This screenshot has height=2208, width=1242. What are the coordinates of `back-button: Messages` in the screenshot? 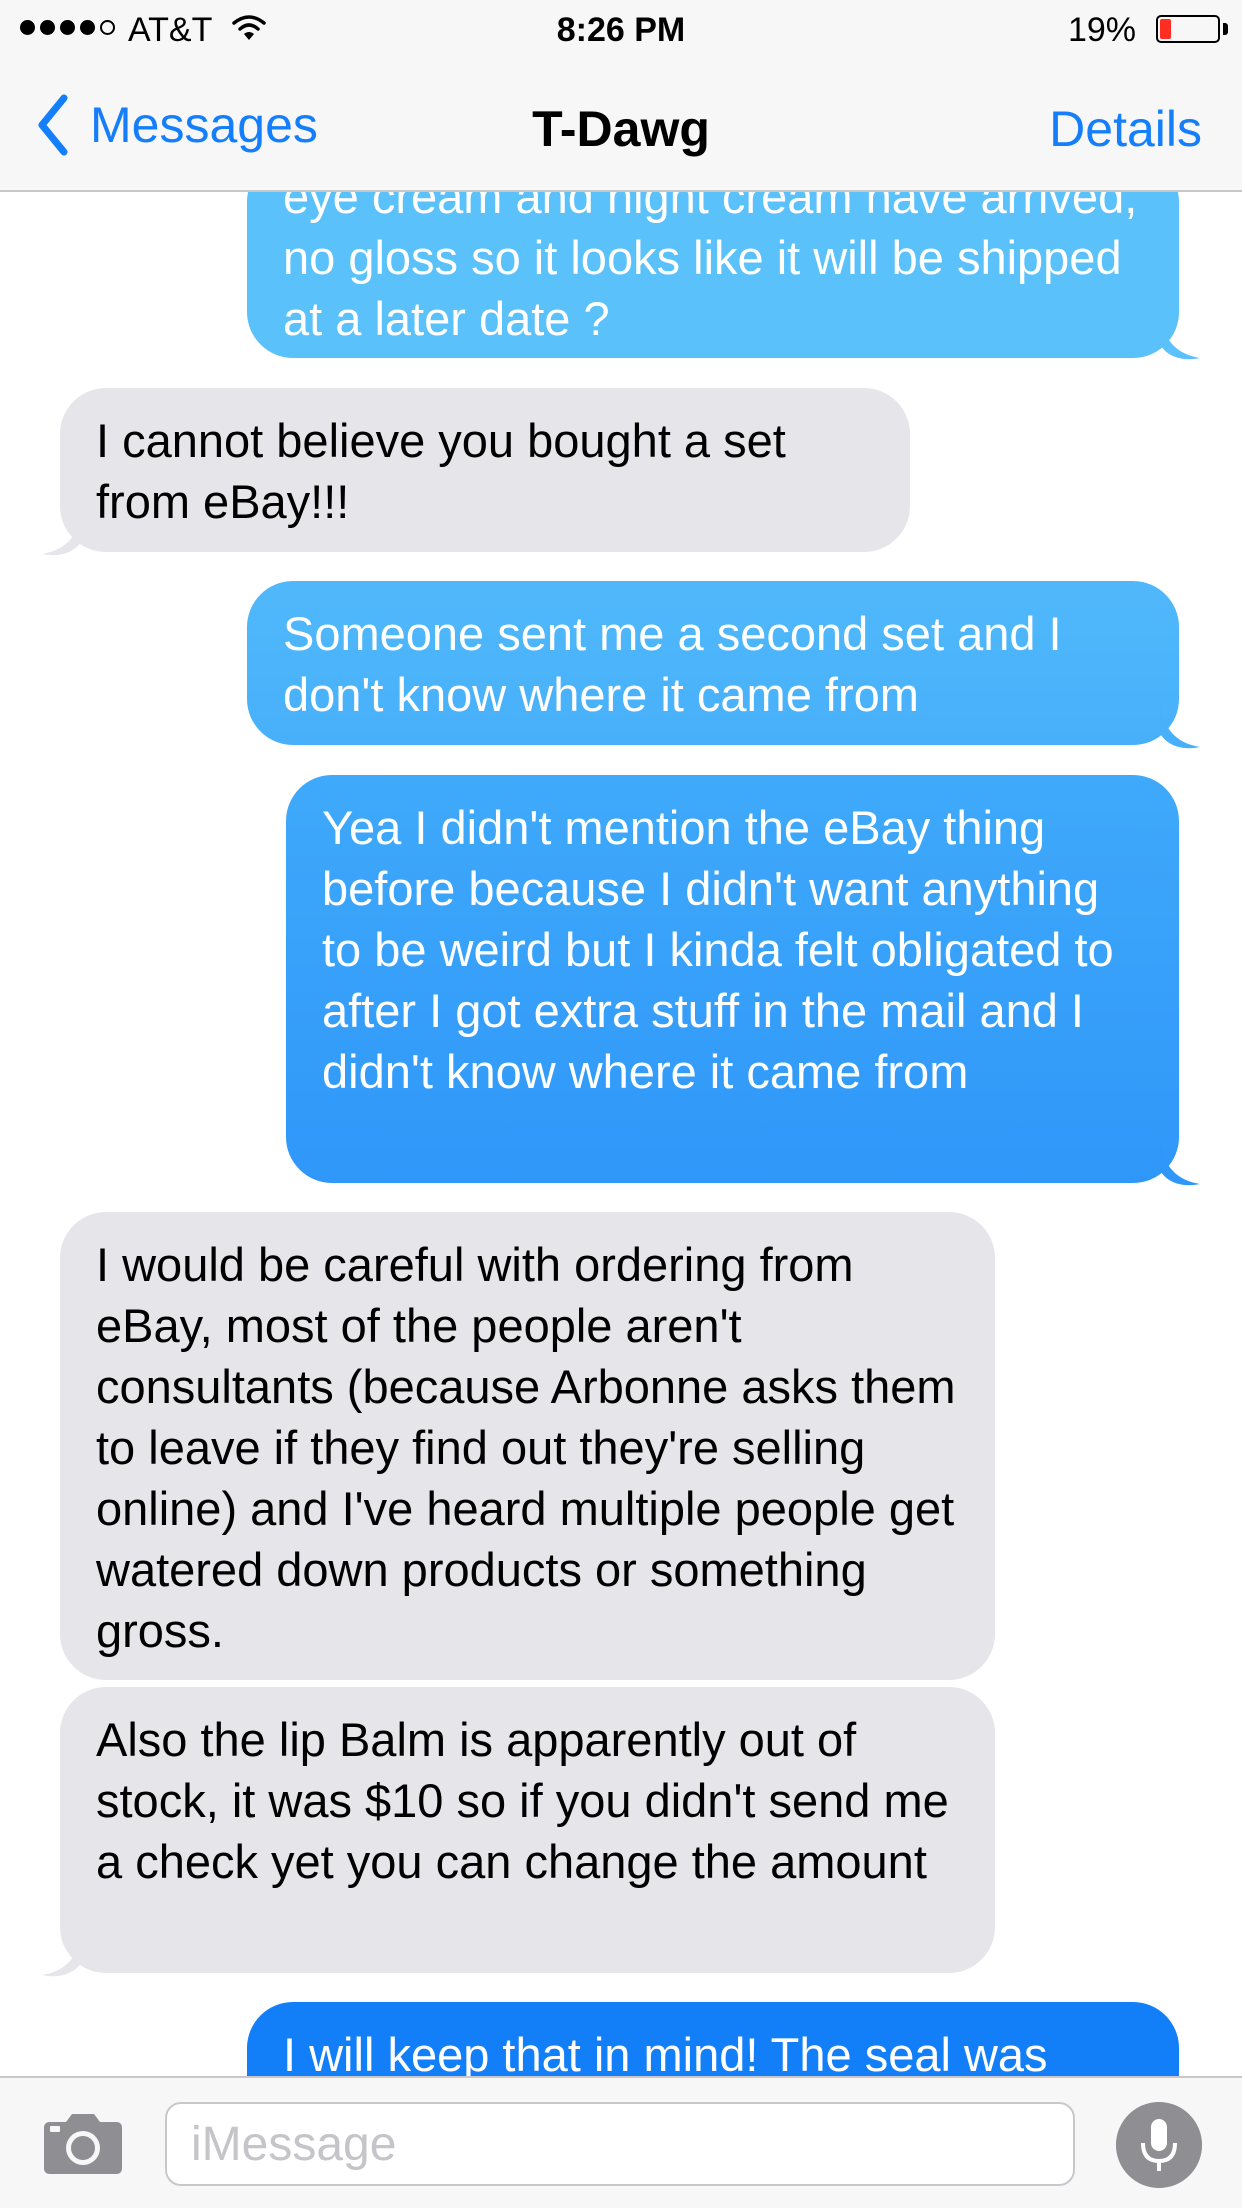 It's located at (175, 125).